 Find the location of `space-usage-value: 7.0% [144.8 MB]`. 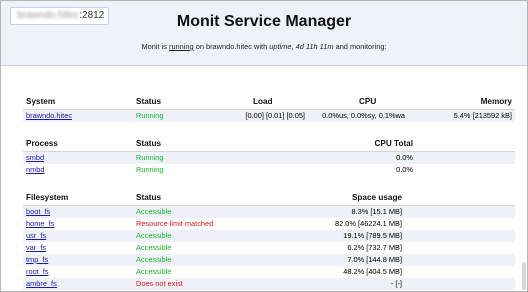

space-usage-value: 7.0% [144.8 MB] is located at coordinates (374, 259).